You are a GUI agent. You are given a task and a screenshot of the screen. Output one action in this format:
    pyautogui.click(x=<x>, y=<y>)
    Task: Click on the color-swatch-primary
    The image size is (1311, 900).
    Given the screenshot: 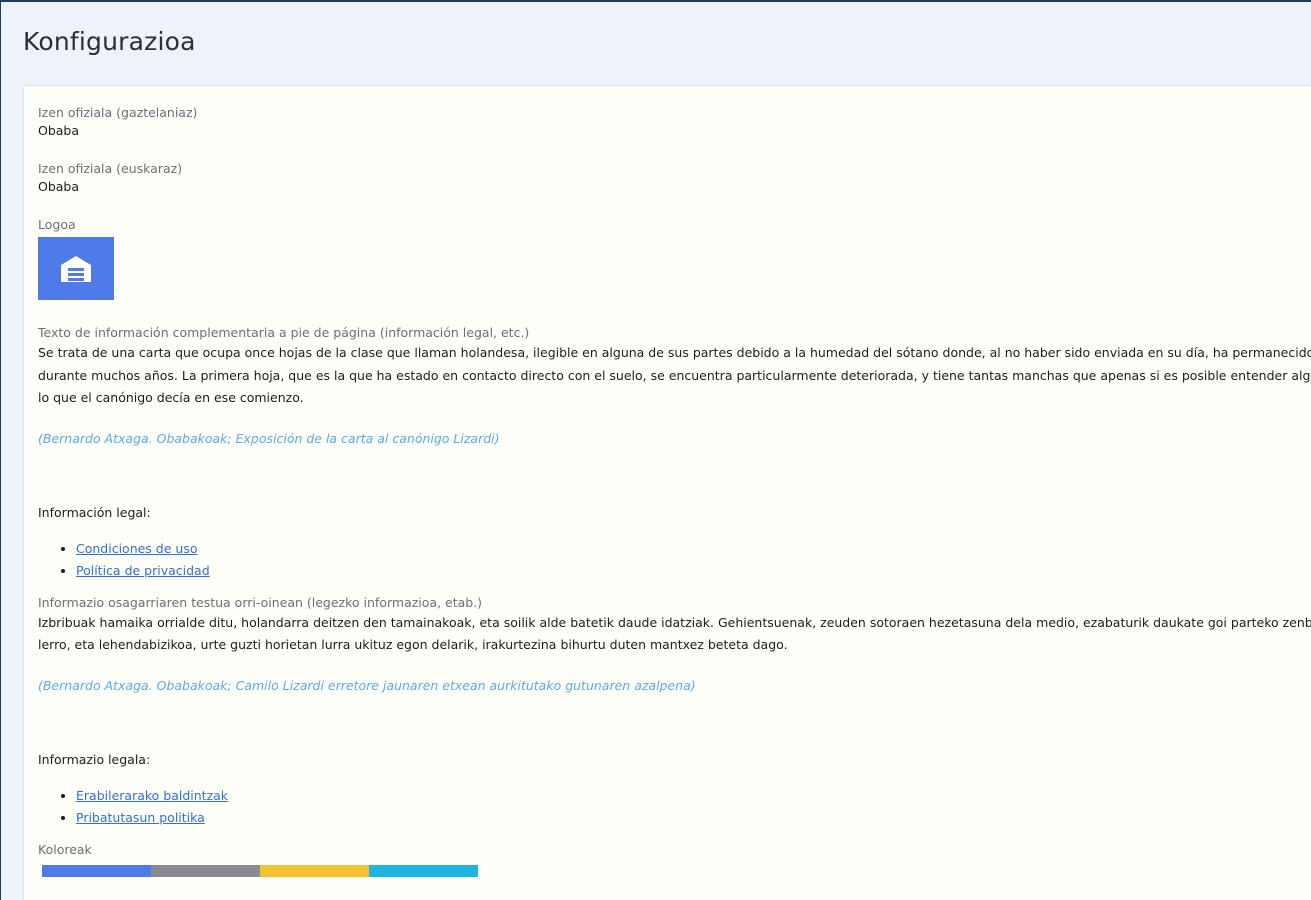 What is the action you would take?
    pyautogui.click(x=96, y=870)
    